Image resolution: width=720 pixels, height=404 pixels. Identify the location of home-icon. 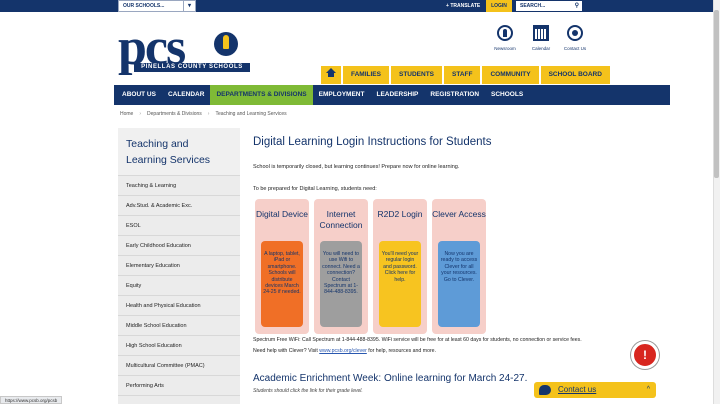
(331, 73).